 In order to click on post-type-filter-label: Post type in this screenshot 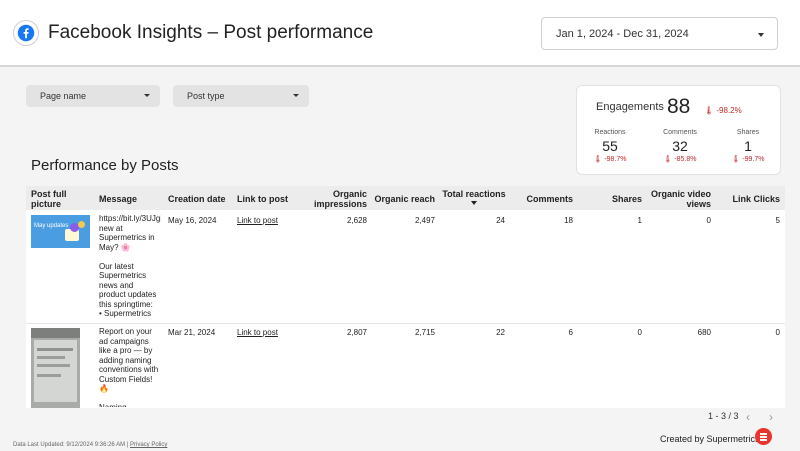, I will do `click(206, 96)`.